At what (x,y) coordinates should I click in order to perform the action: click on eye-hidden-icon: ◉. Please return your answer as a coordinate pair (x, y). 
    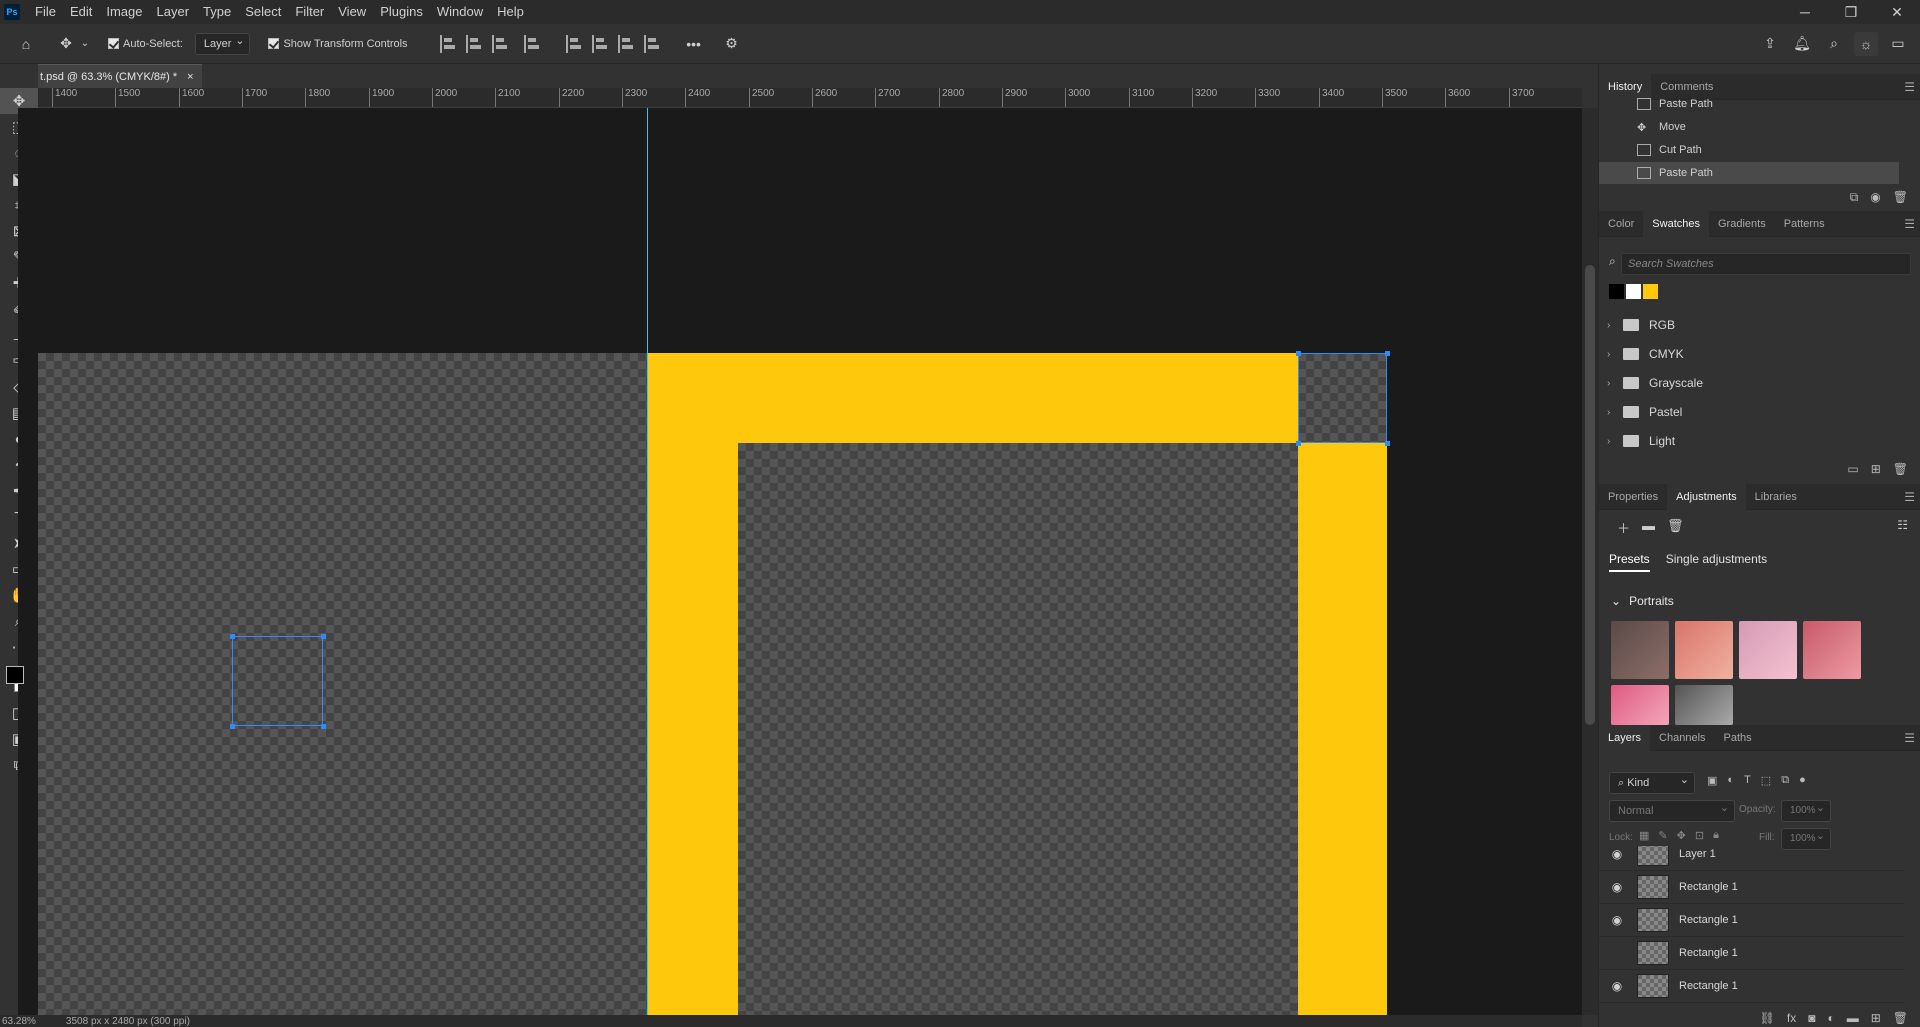
    Looking at the image, I should click on (1617, 953).